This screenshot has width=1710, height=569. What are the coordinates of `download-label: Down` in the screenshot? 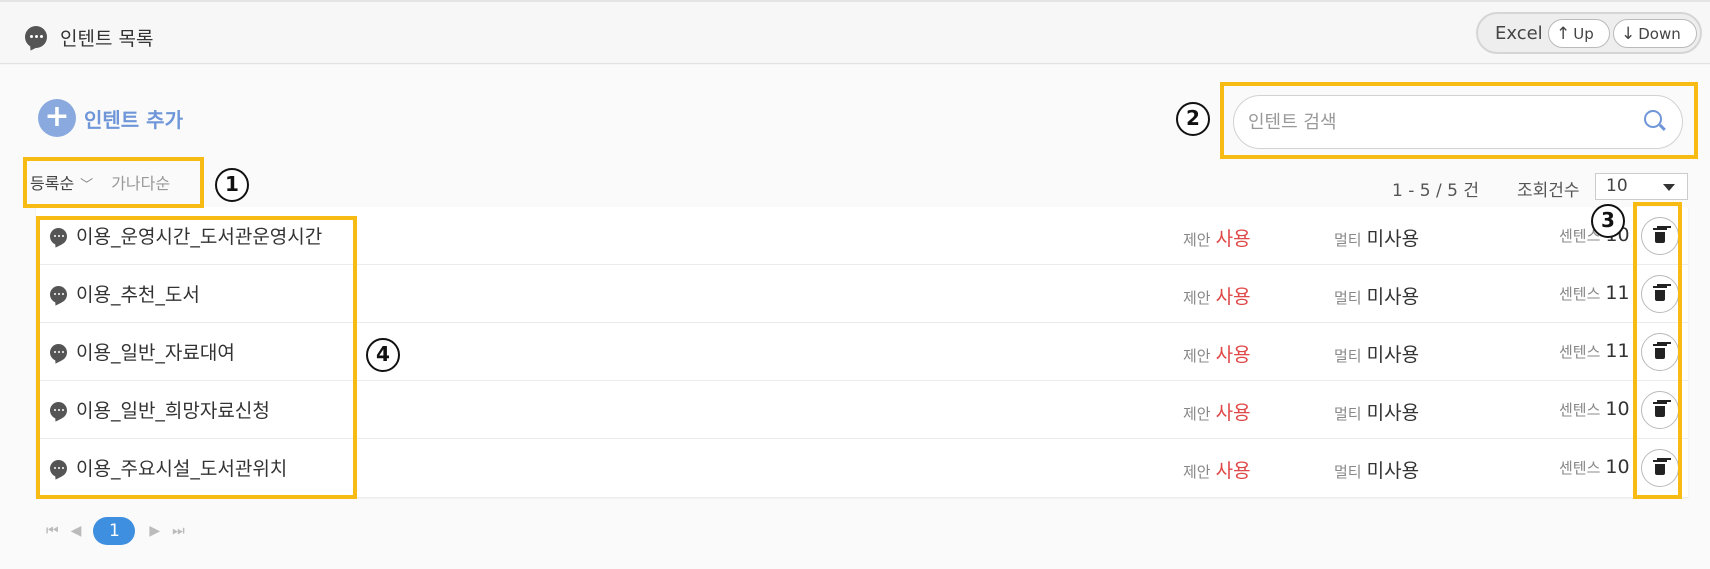 It's located at (1659, 33).